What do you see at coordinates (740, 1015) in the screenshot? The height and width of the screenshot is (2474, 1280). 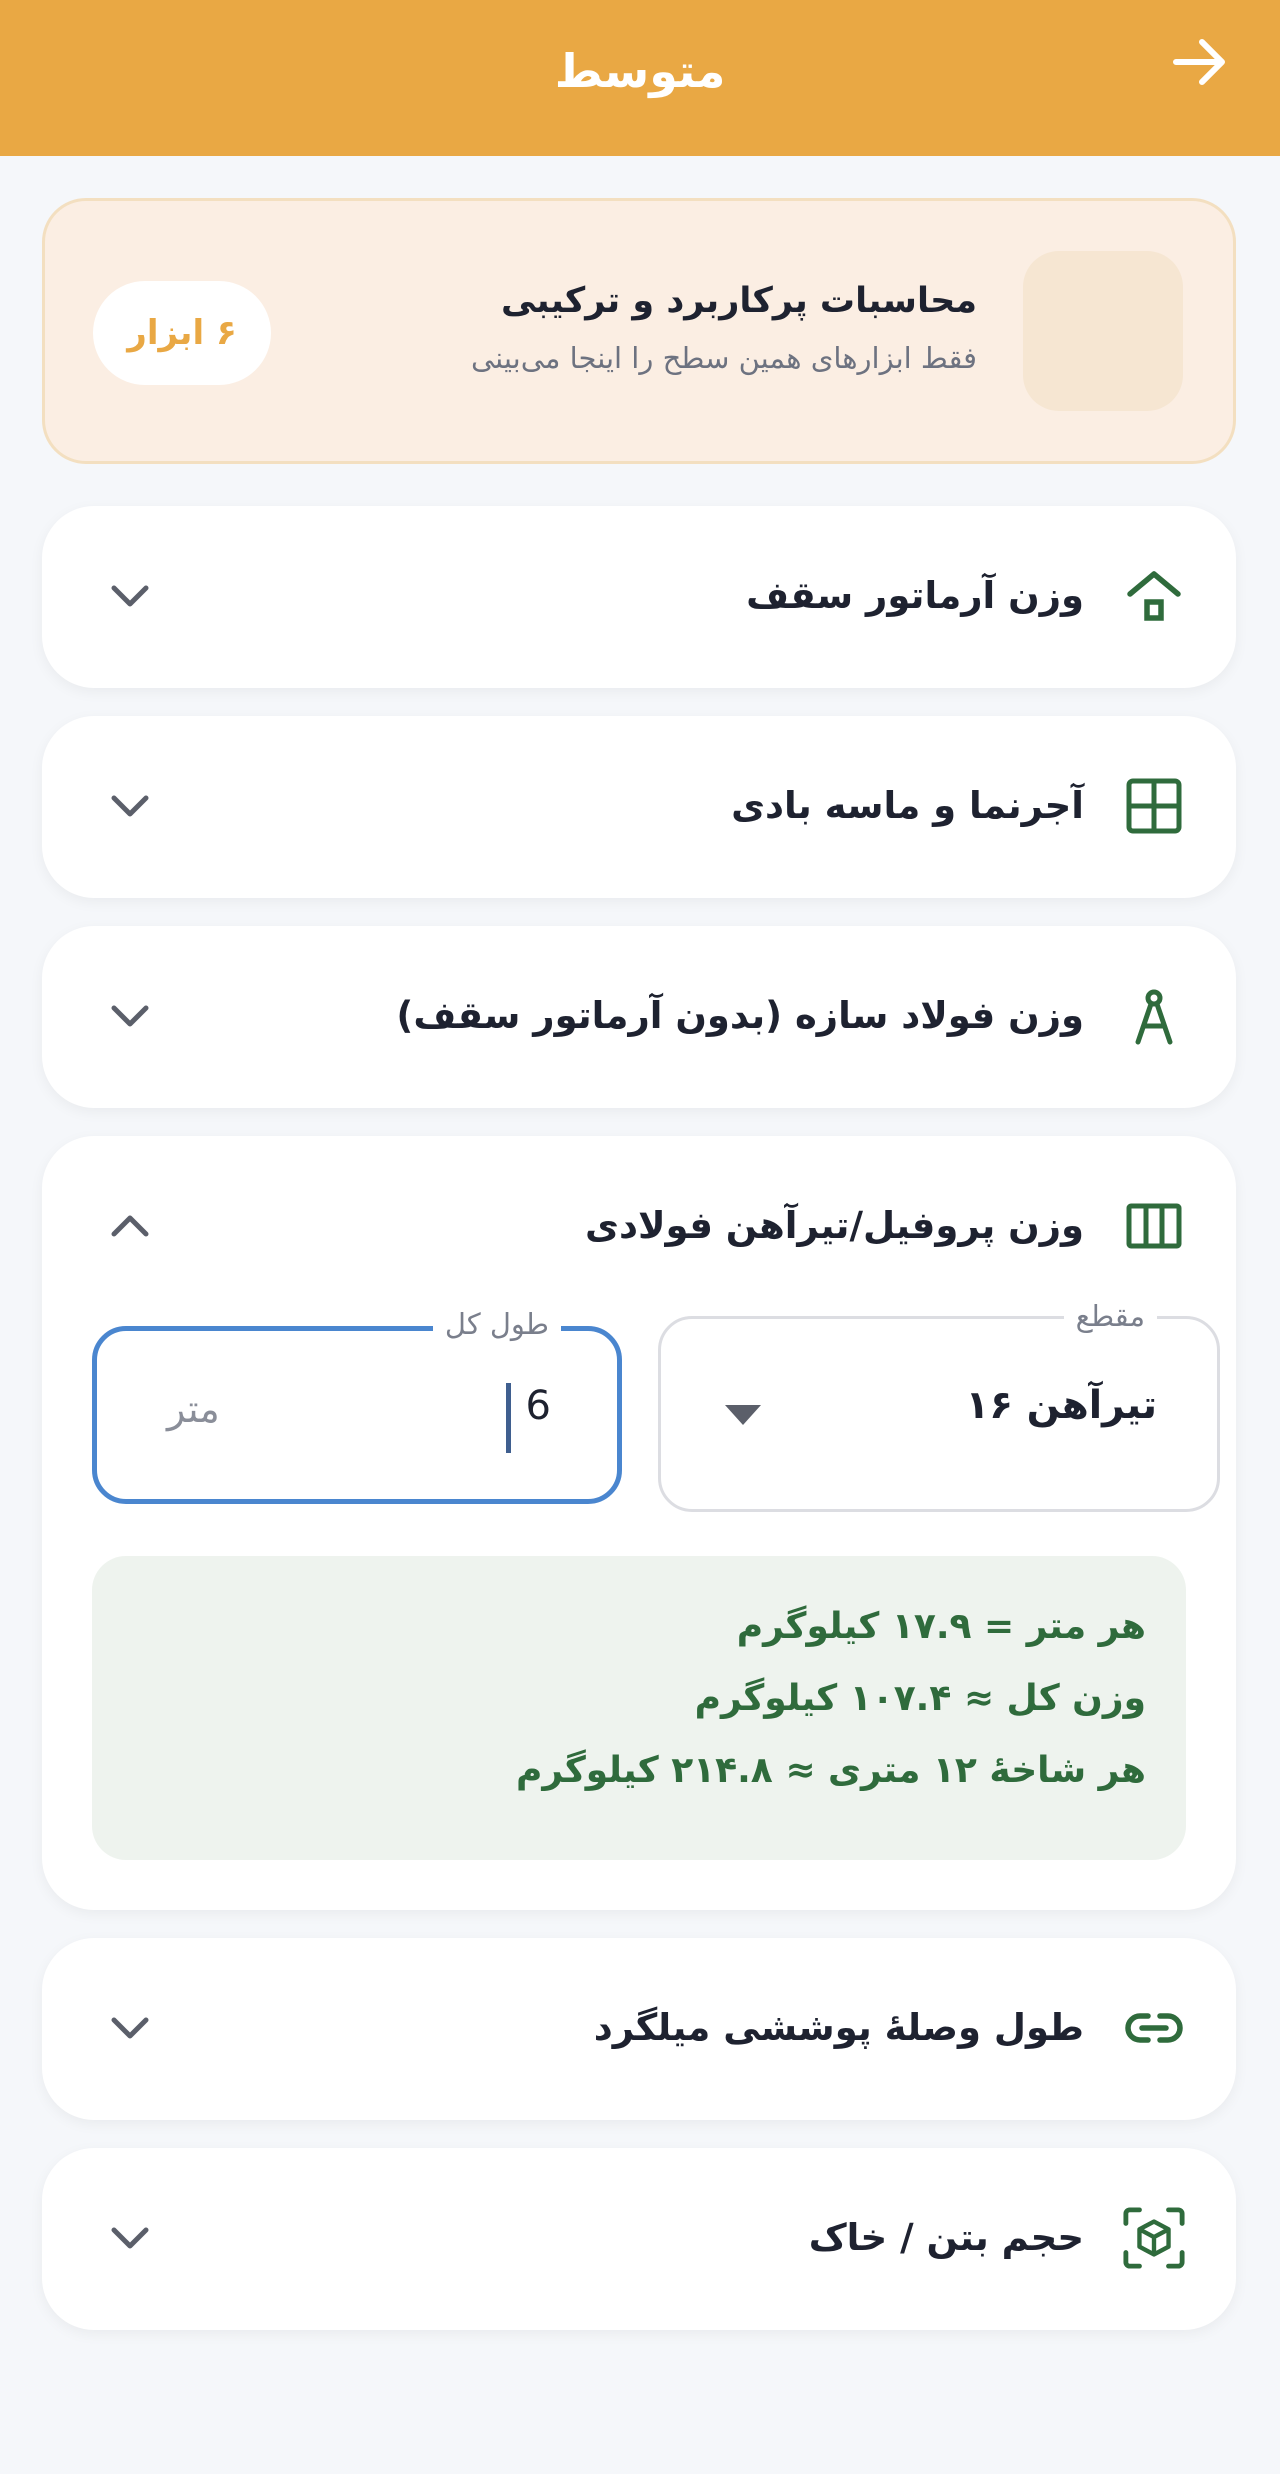 I see `tool-card-title: وزن فولاد سازه (بدون آرماتور سقف)` at bounding box center [740, 1015].